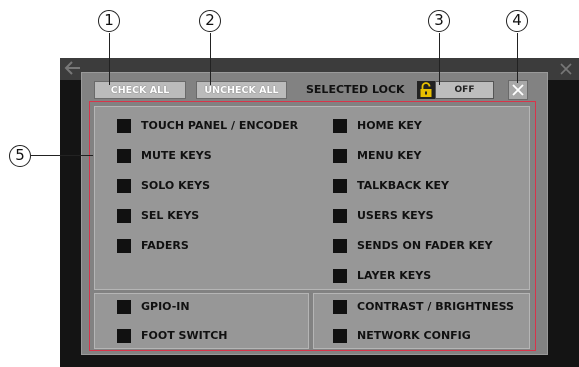 Image resolution: width=579 pixels, height=367 pixels. I want to click on selected-lock-toggle: OFF, so click(464, 90).